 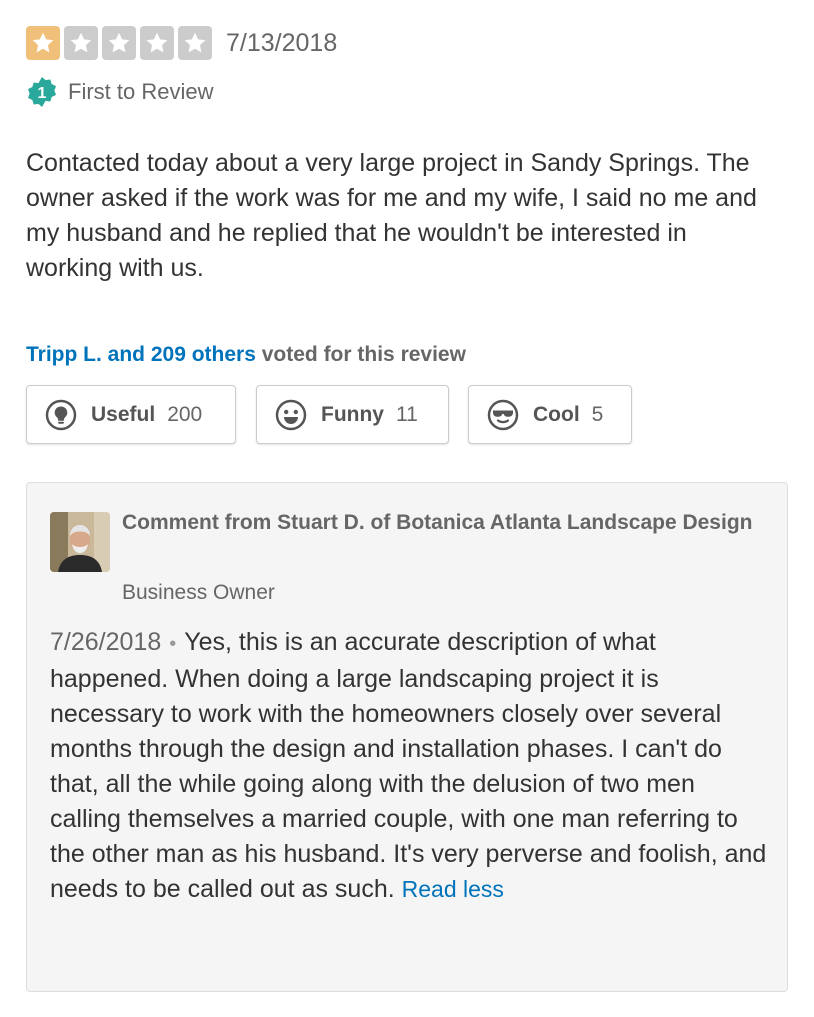 I want to click on comment-date: 7/26/2018, so click(x=106, y=642).